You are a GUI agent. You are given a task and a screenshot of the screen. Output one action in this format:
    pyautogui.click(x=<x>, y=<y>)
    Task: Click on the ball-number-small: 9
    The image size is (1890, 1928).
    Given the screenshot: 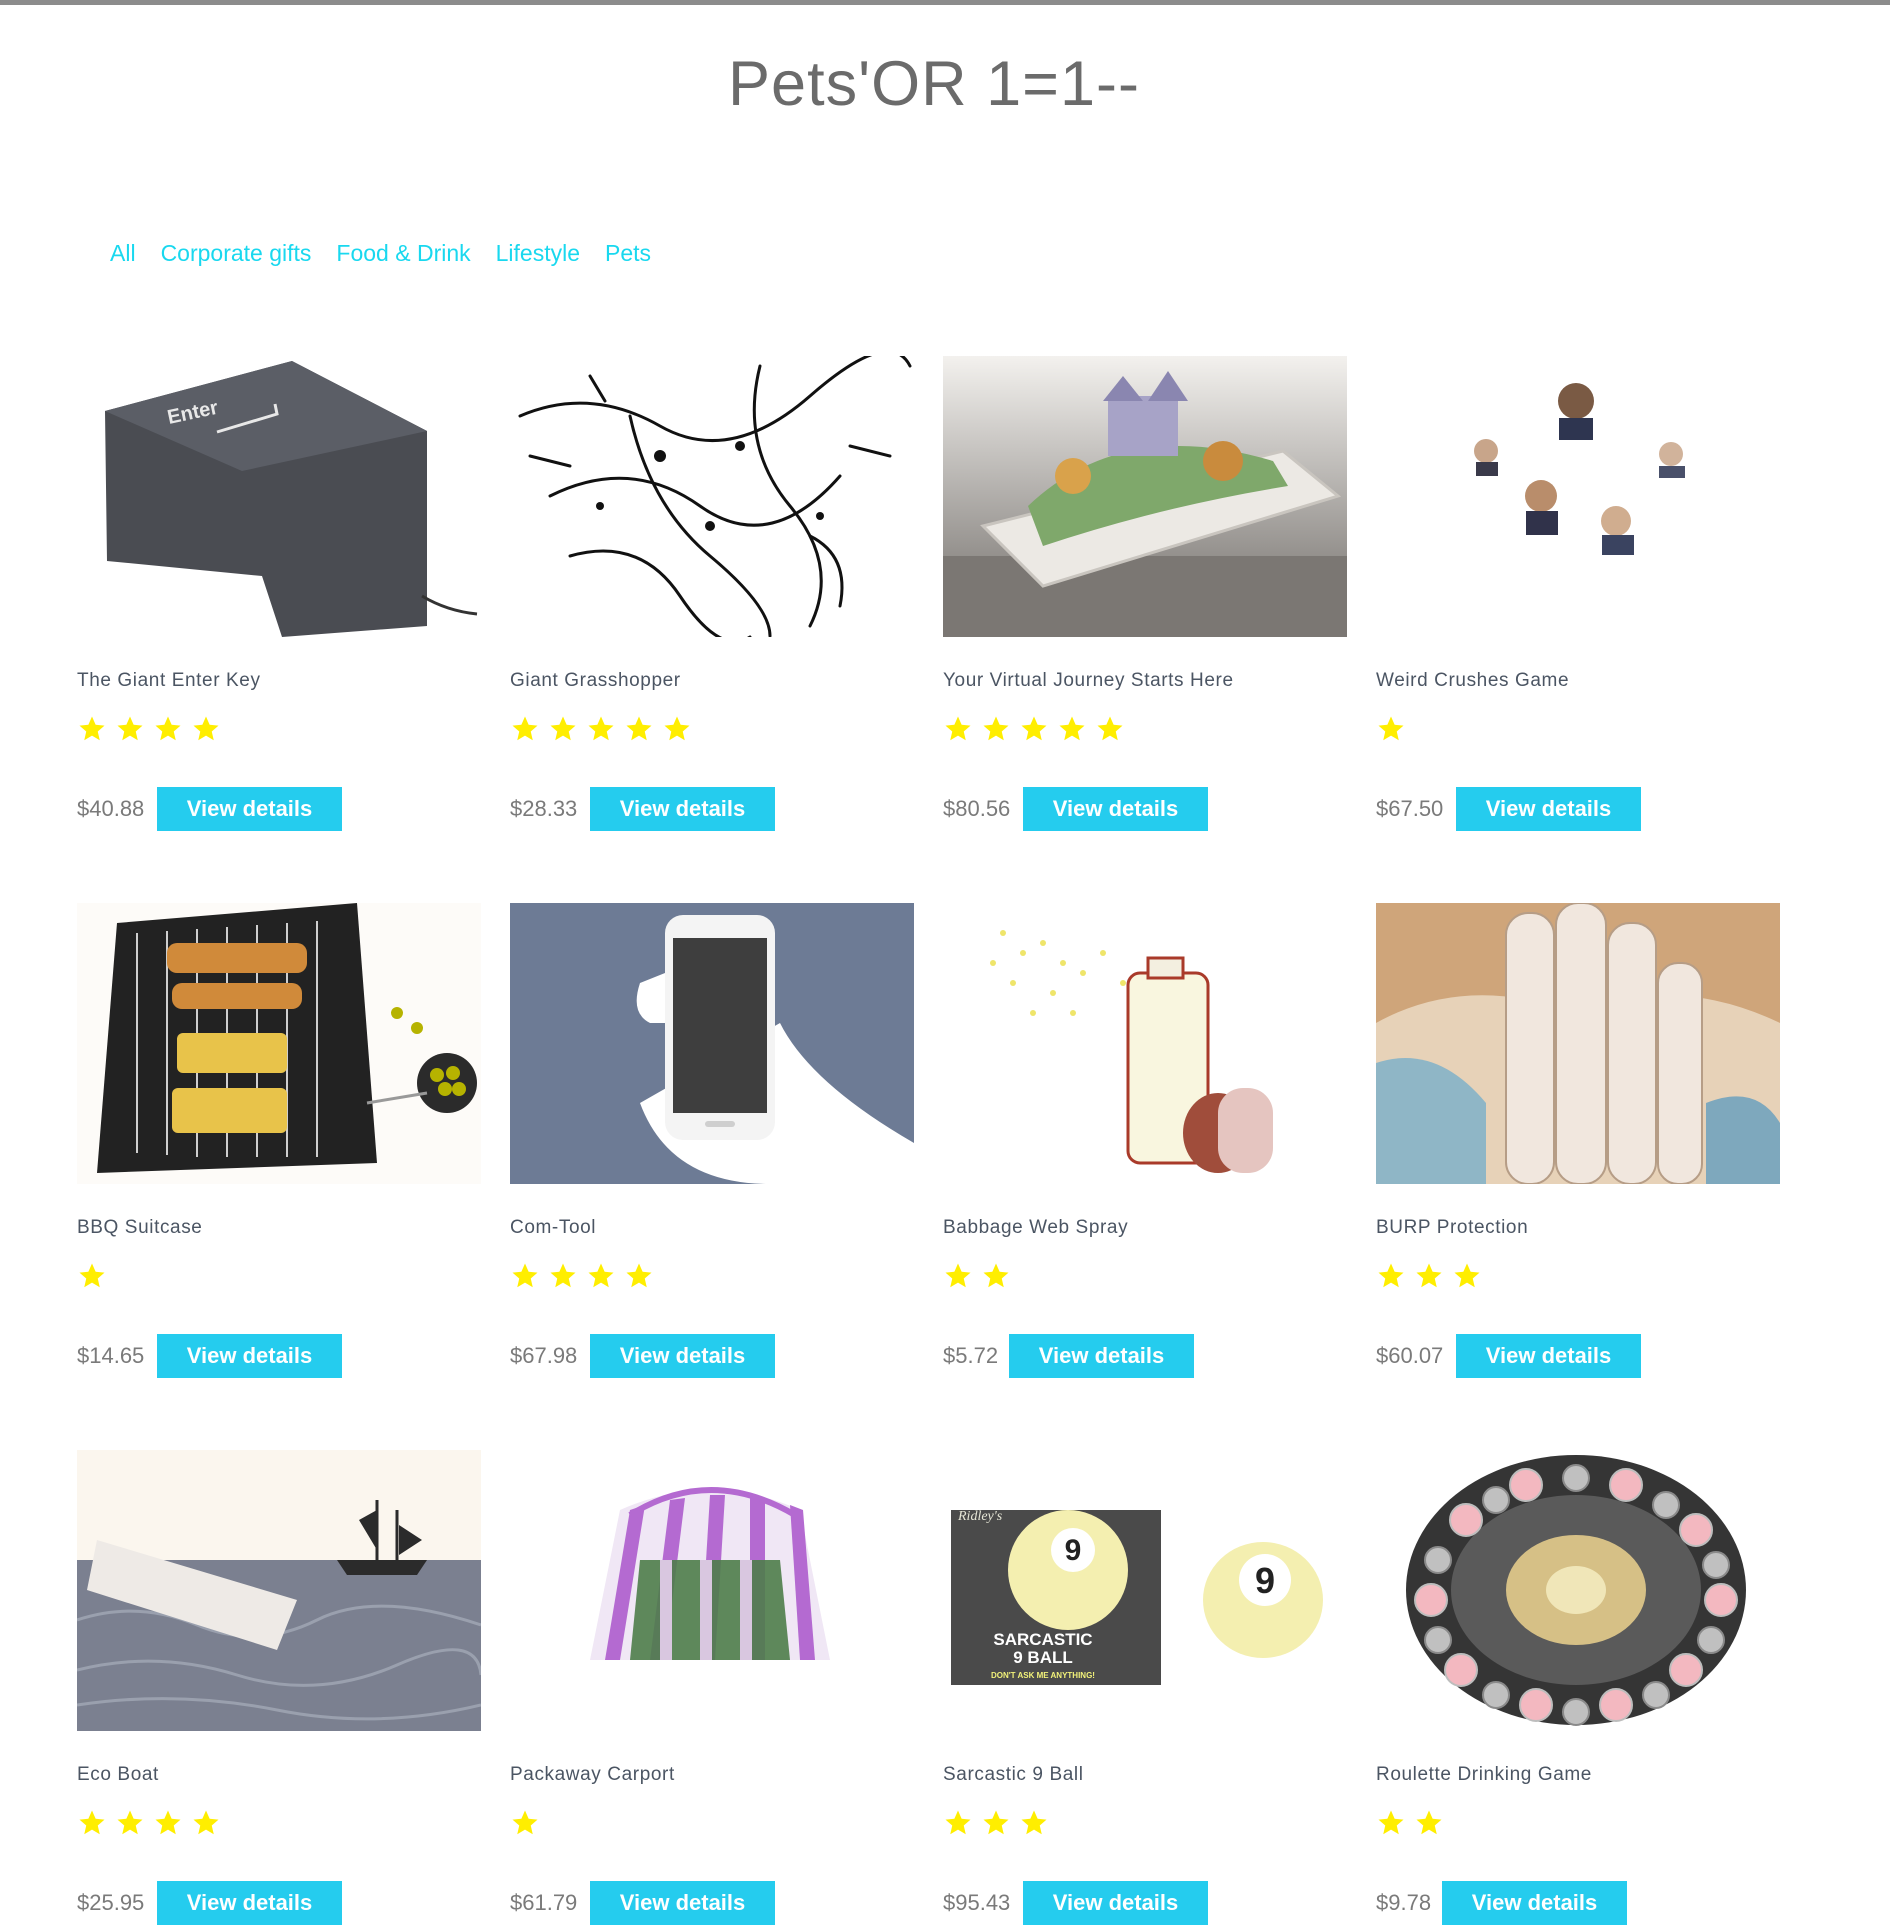 What is the action you would take?
    pyautogui.click(x=1073, y=1550)
    